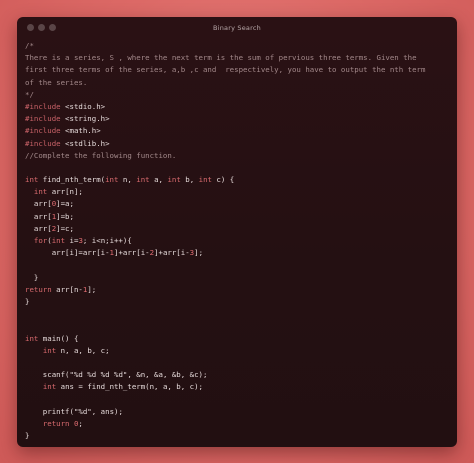 Image resolution: width=474 pixels, height=463 pixels. What do you see at coordinates (74, 411) in the screenshot?
I see `code-line: printf("%d", ans);` at bounding box center [74, 411].